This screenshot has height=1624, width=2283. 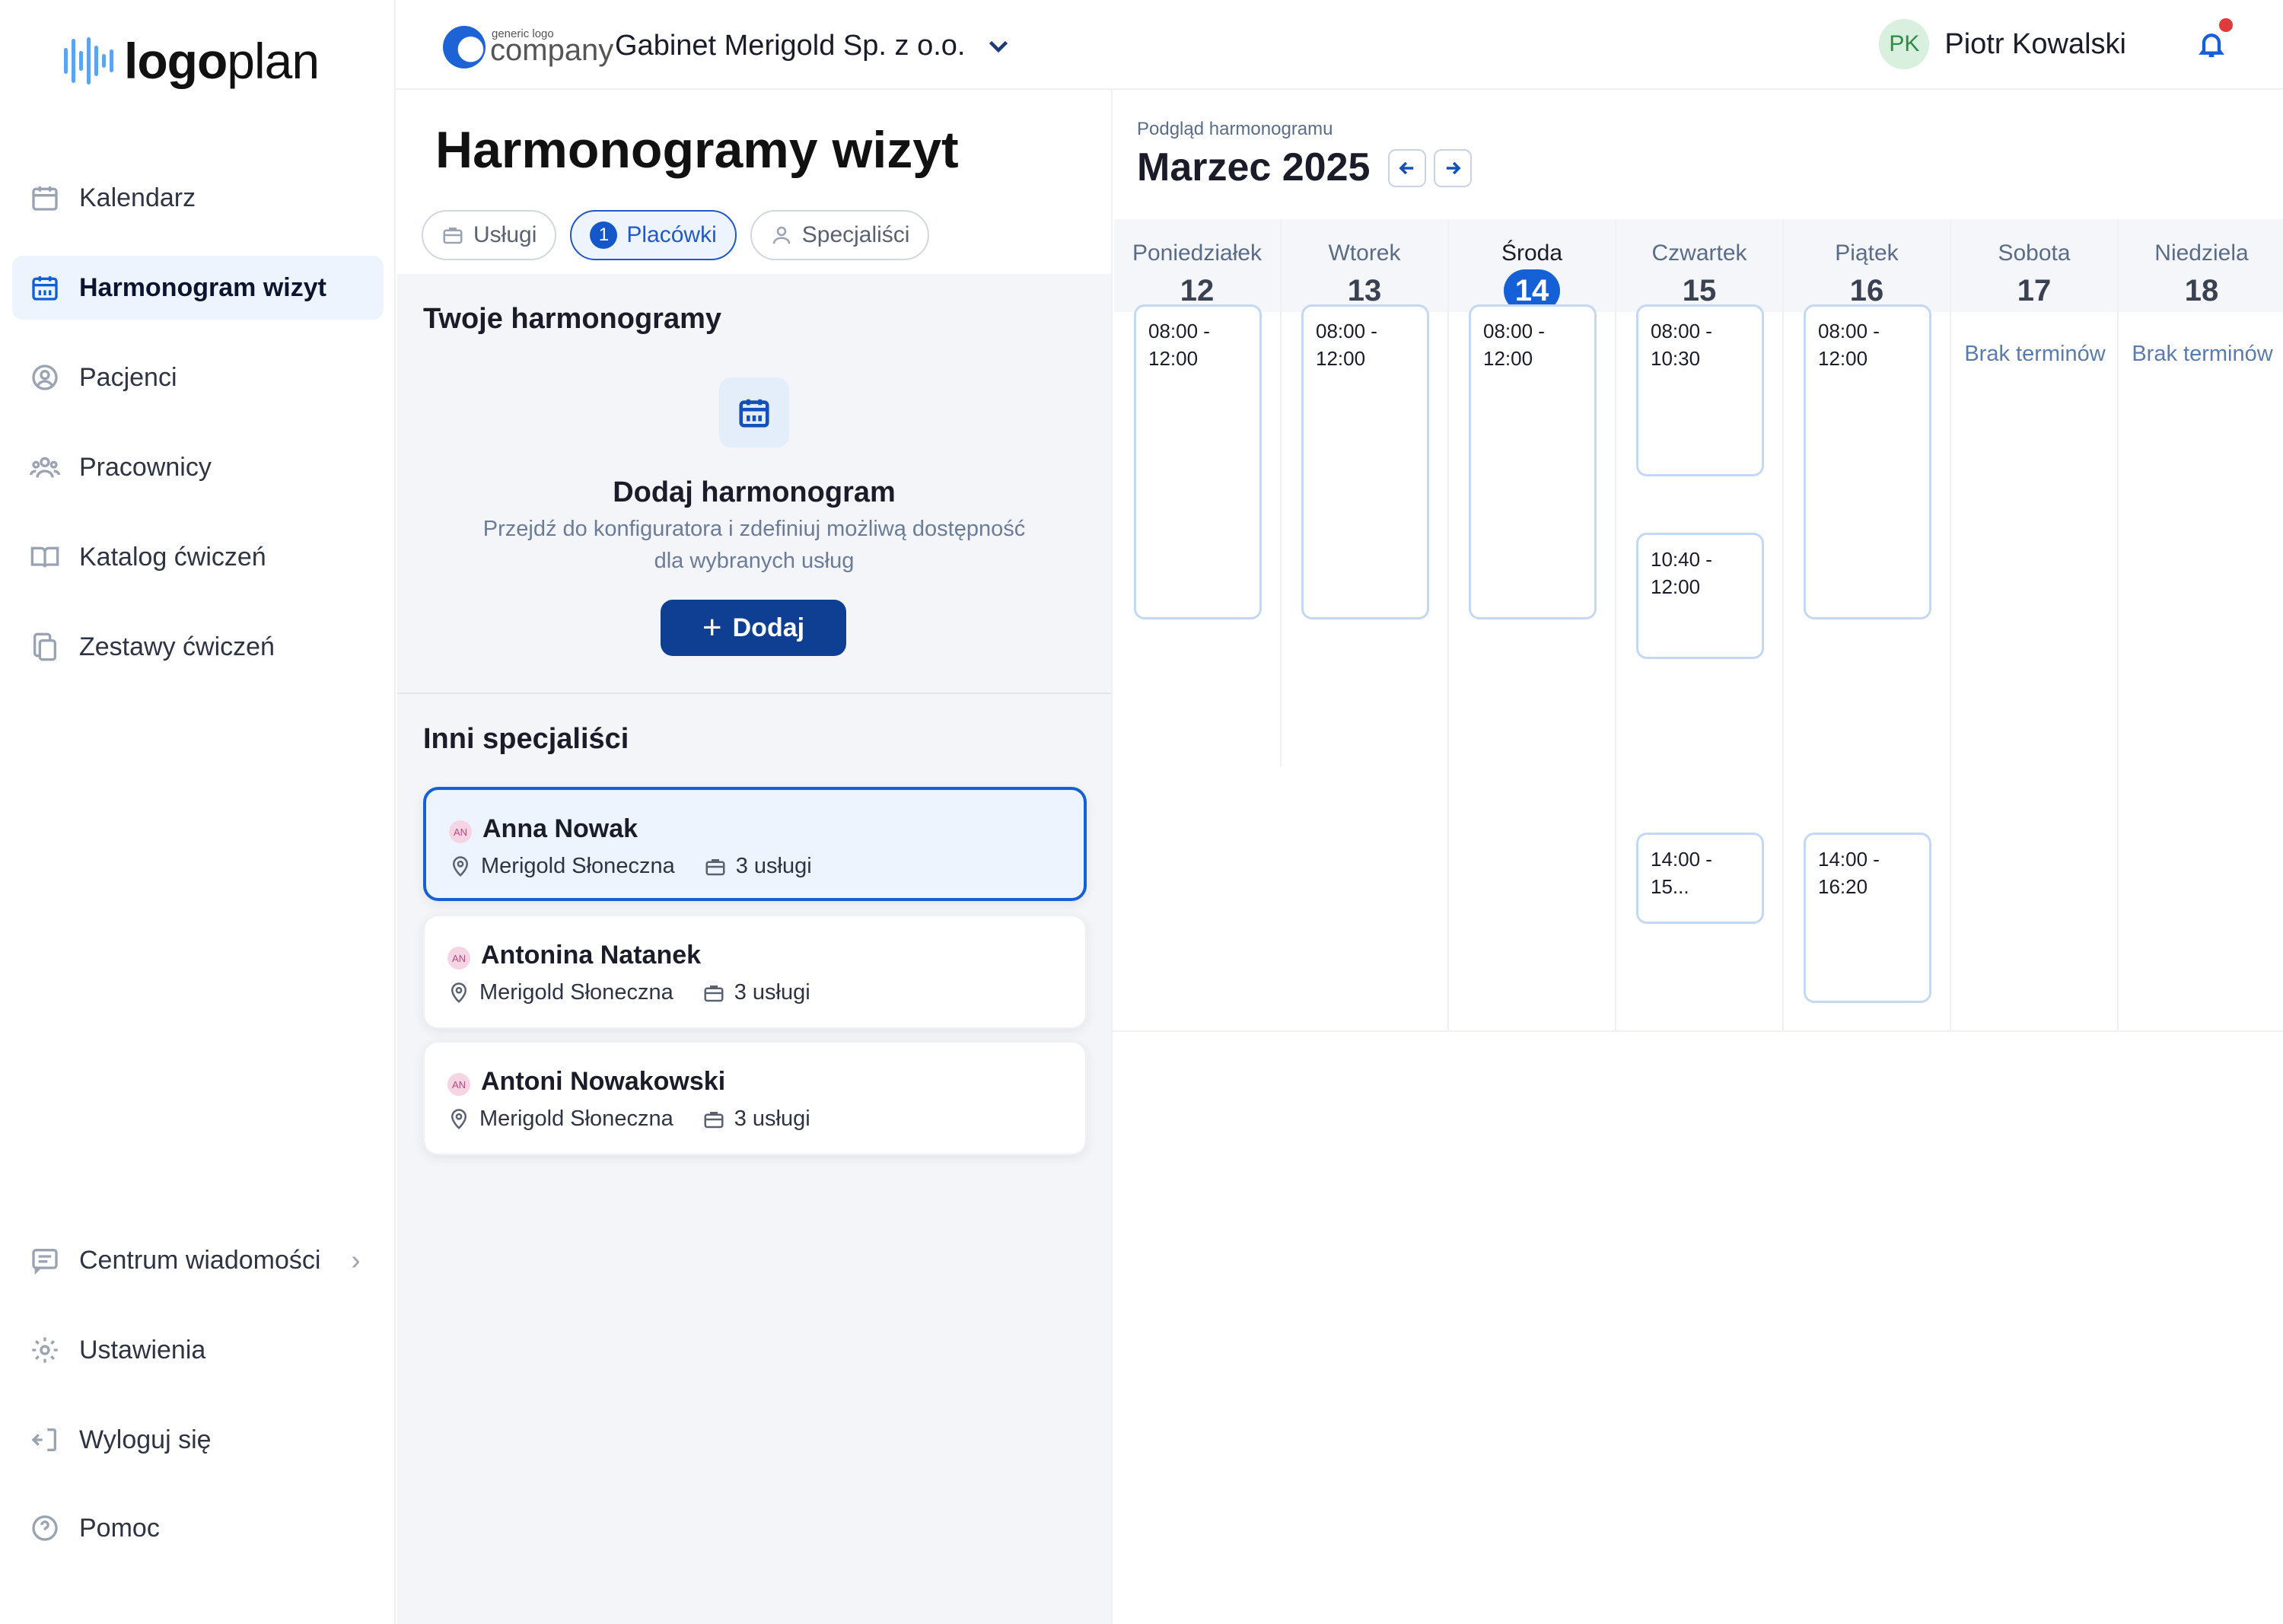 I want to click on logo-waveform-icon, so click(x=88, y=61).